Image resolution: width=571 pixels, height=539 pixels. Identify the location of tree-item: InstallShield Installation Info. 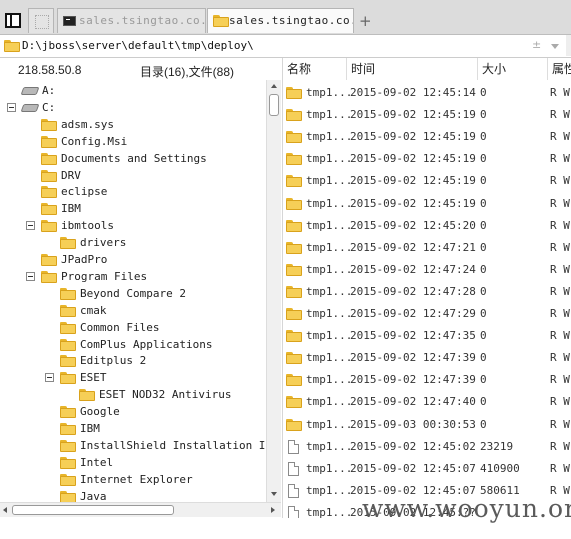
(140, 445).